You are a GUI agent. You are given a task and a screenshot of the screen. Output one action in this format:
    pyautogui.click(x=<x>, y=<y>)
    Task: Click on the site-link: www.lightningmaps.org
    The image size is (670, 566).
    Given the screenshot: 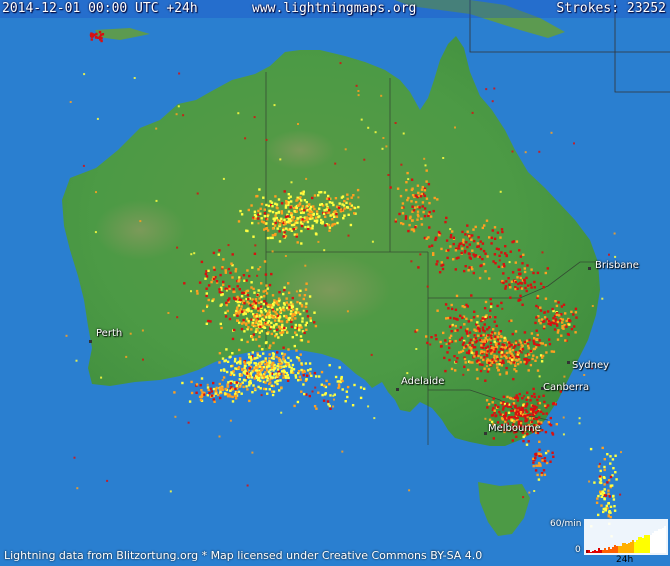 What is the action you would take?
    pyautogui.click(x=334, y=8)
    